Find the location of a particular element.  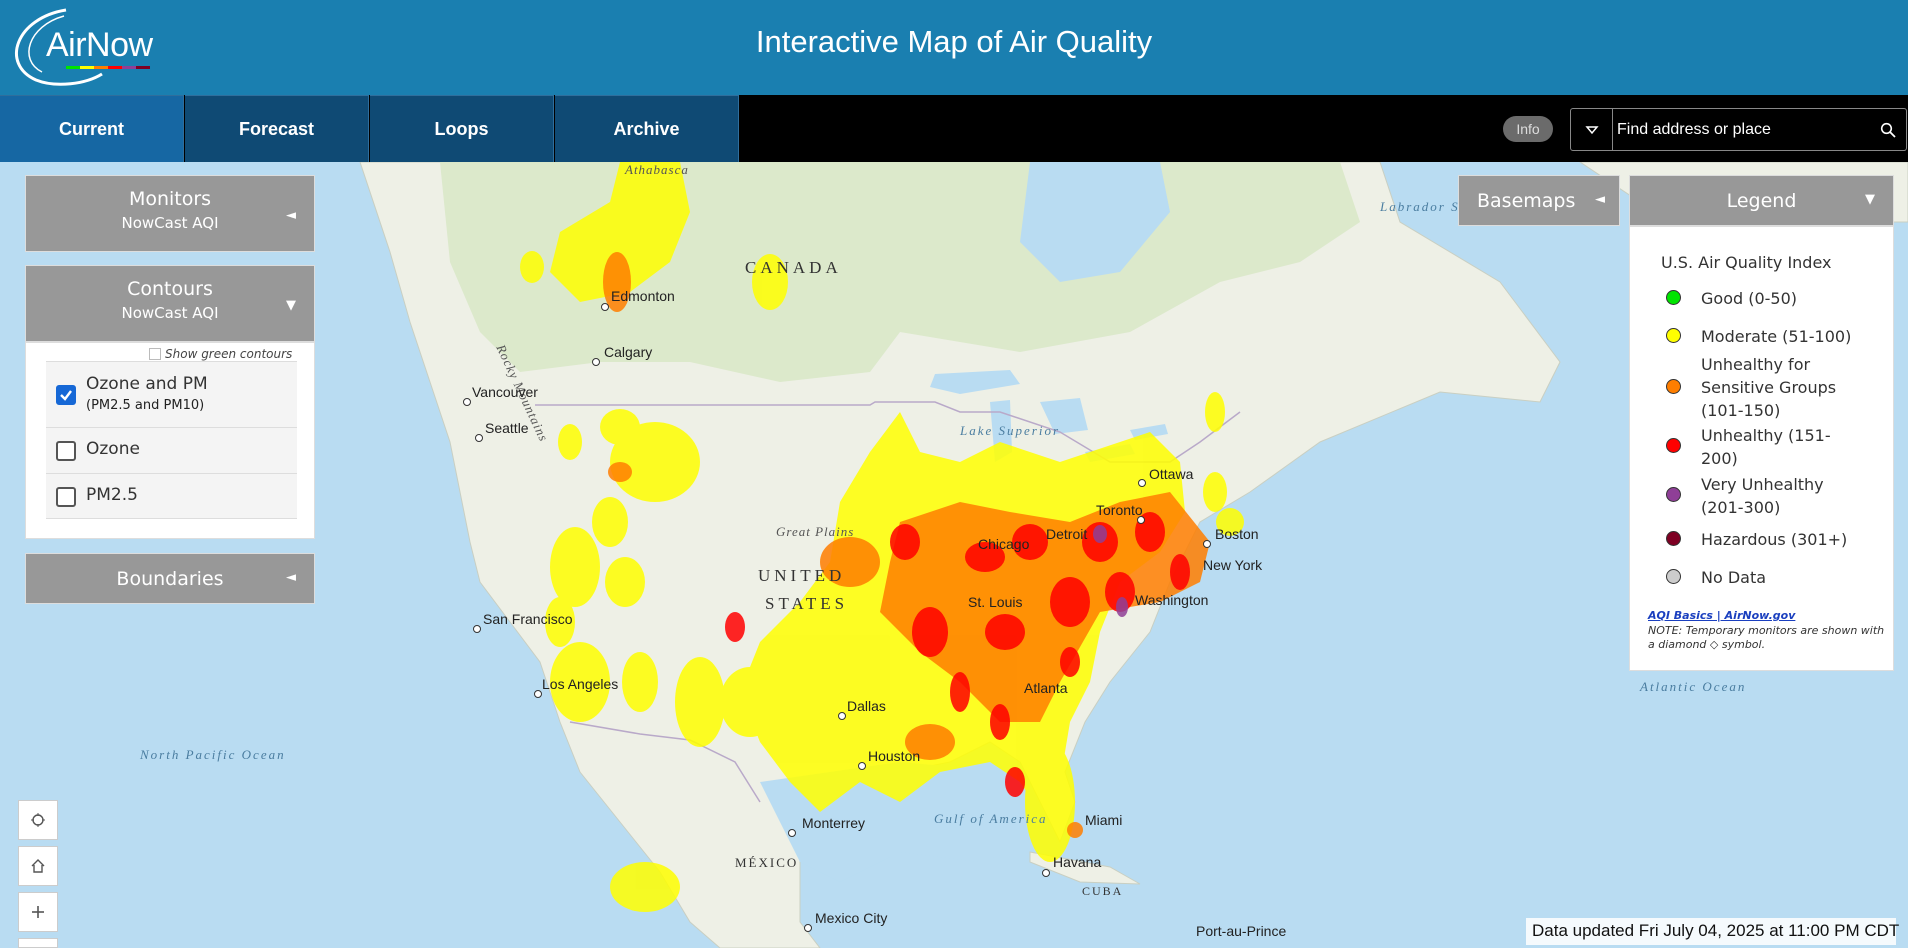

label-washington: Washington is located at coordinates (1172, 600).